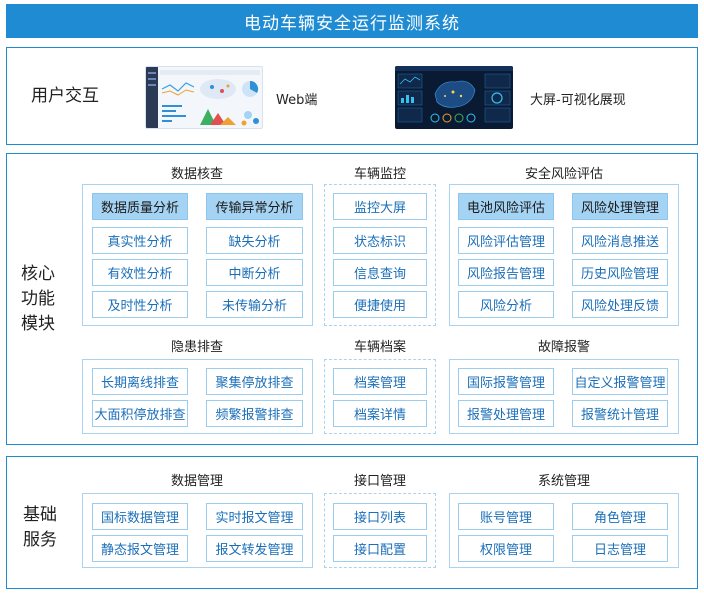 The height and width of the screenshot is (595, 704). Describe the element at coordinates (196, 347) in the screenshot. I see `hazard-title: 隐患排查` at that location.